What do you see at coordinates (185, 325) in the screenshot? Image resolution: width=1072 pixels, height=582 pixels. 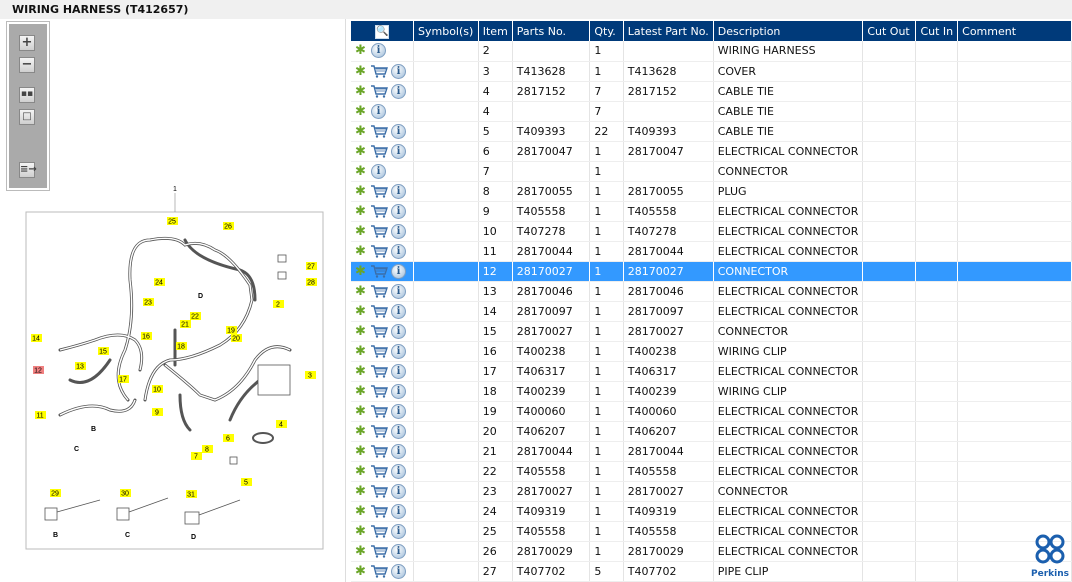 I see `callout-21: 21` at bounding box center [185, 325].